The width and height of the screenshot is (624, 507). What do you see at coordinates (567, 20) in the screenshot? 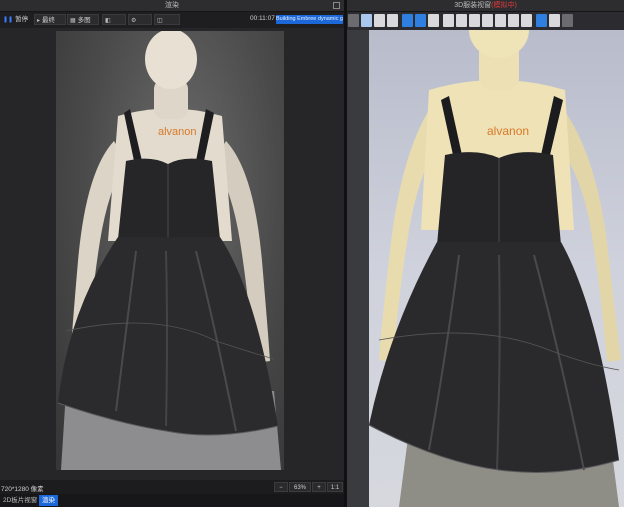
I see `hide-icon` at bounding box center [567, 20].